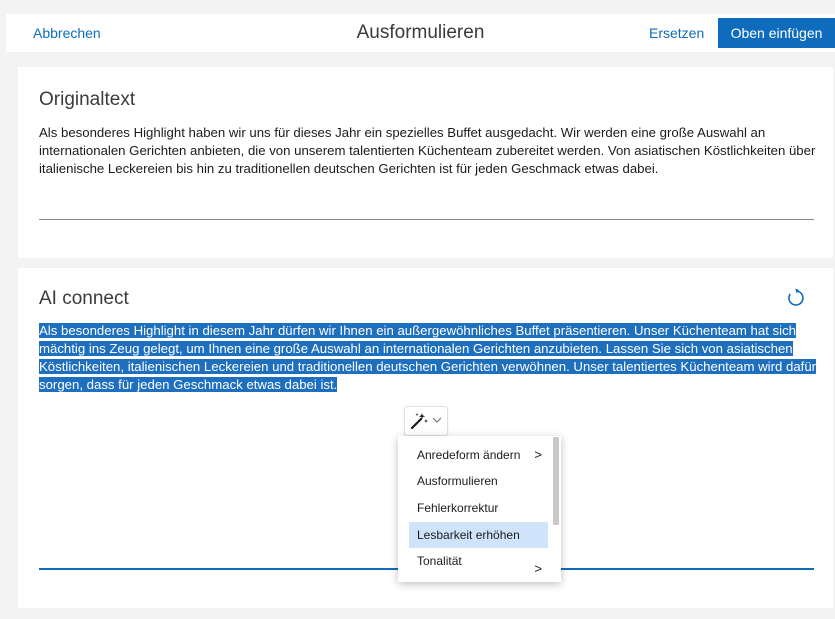 The height and width of the screenshot is (619, 835). I want to click on ai-connect-heading: AI connect, so click(84, 298).